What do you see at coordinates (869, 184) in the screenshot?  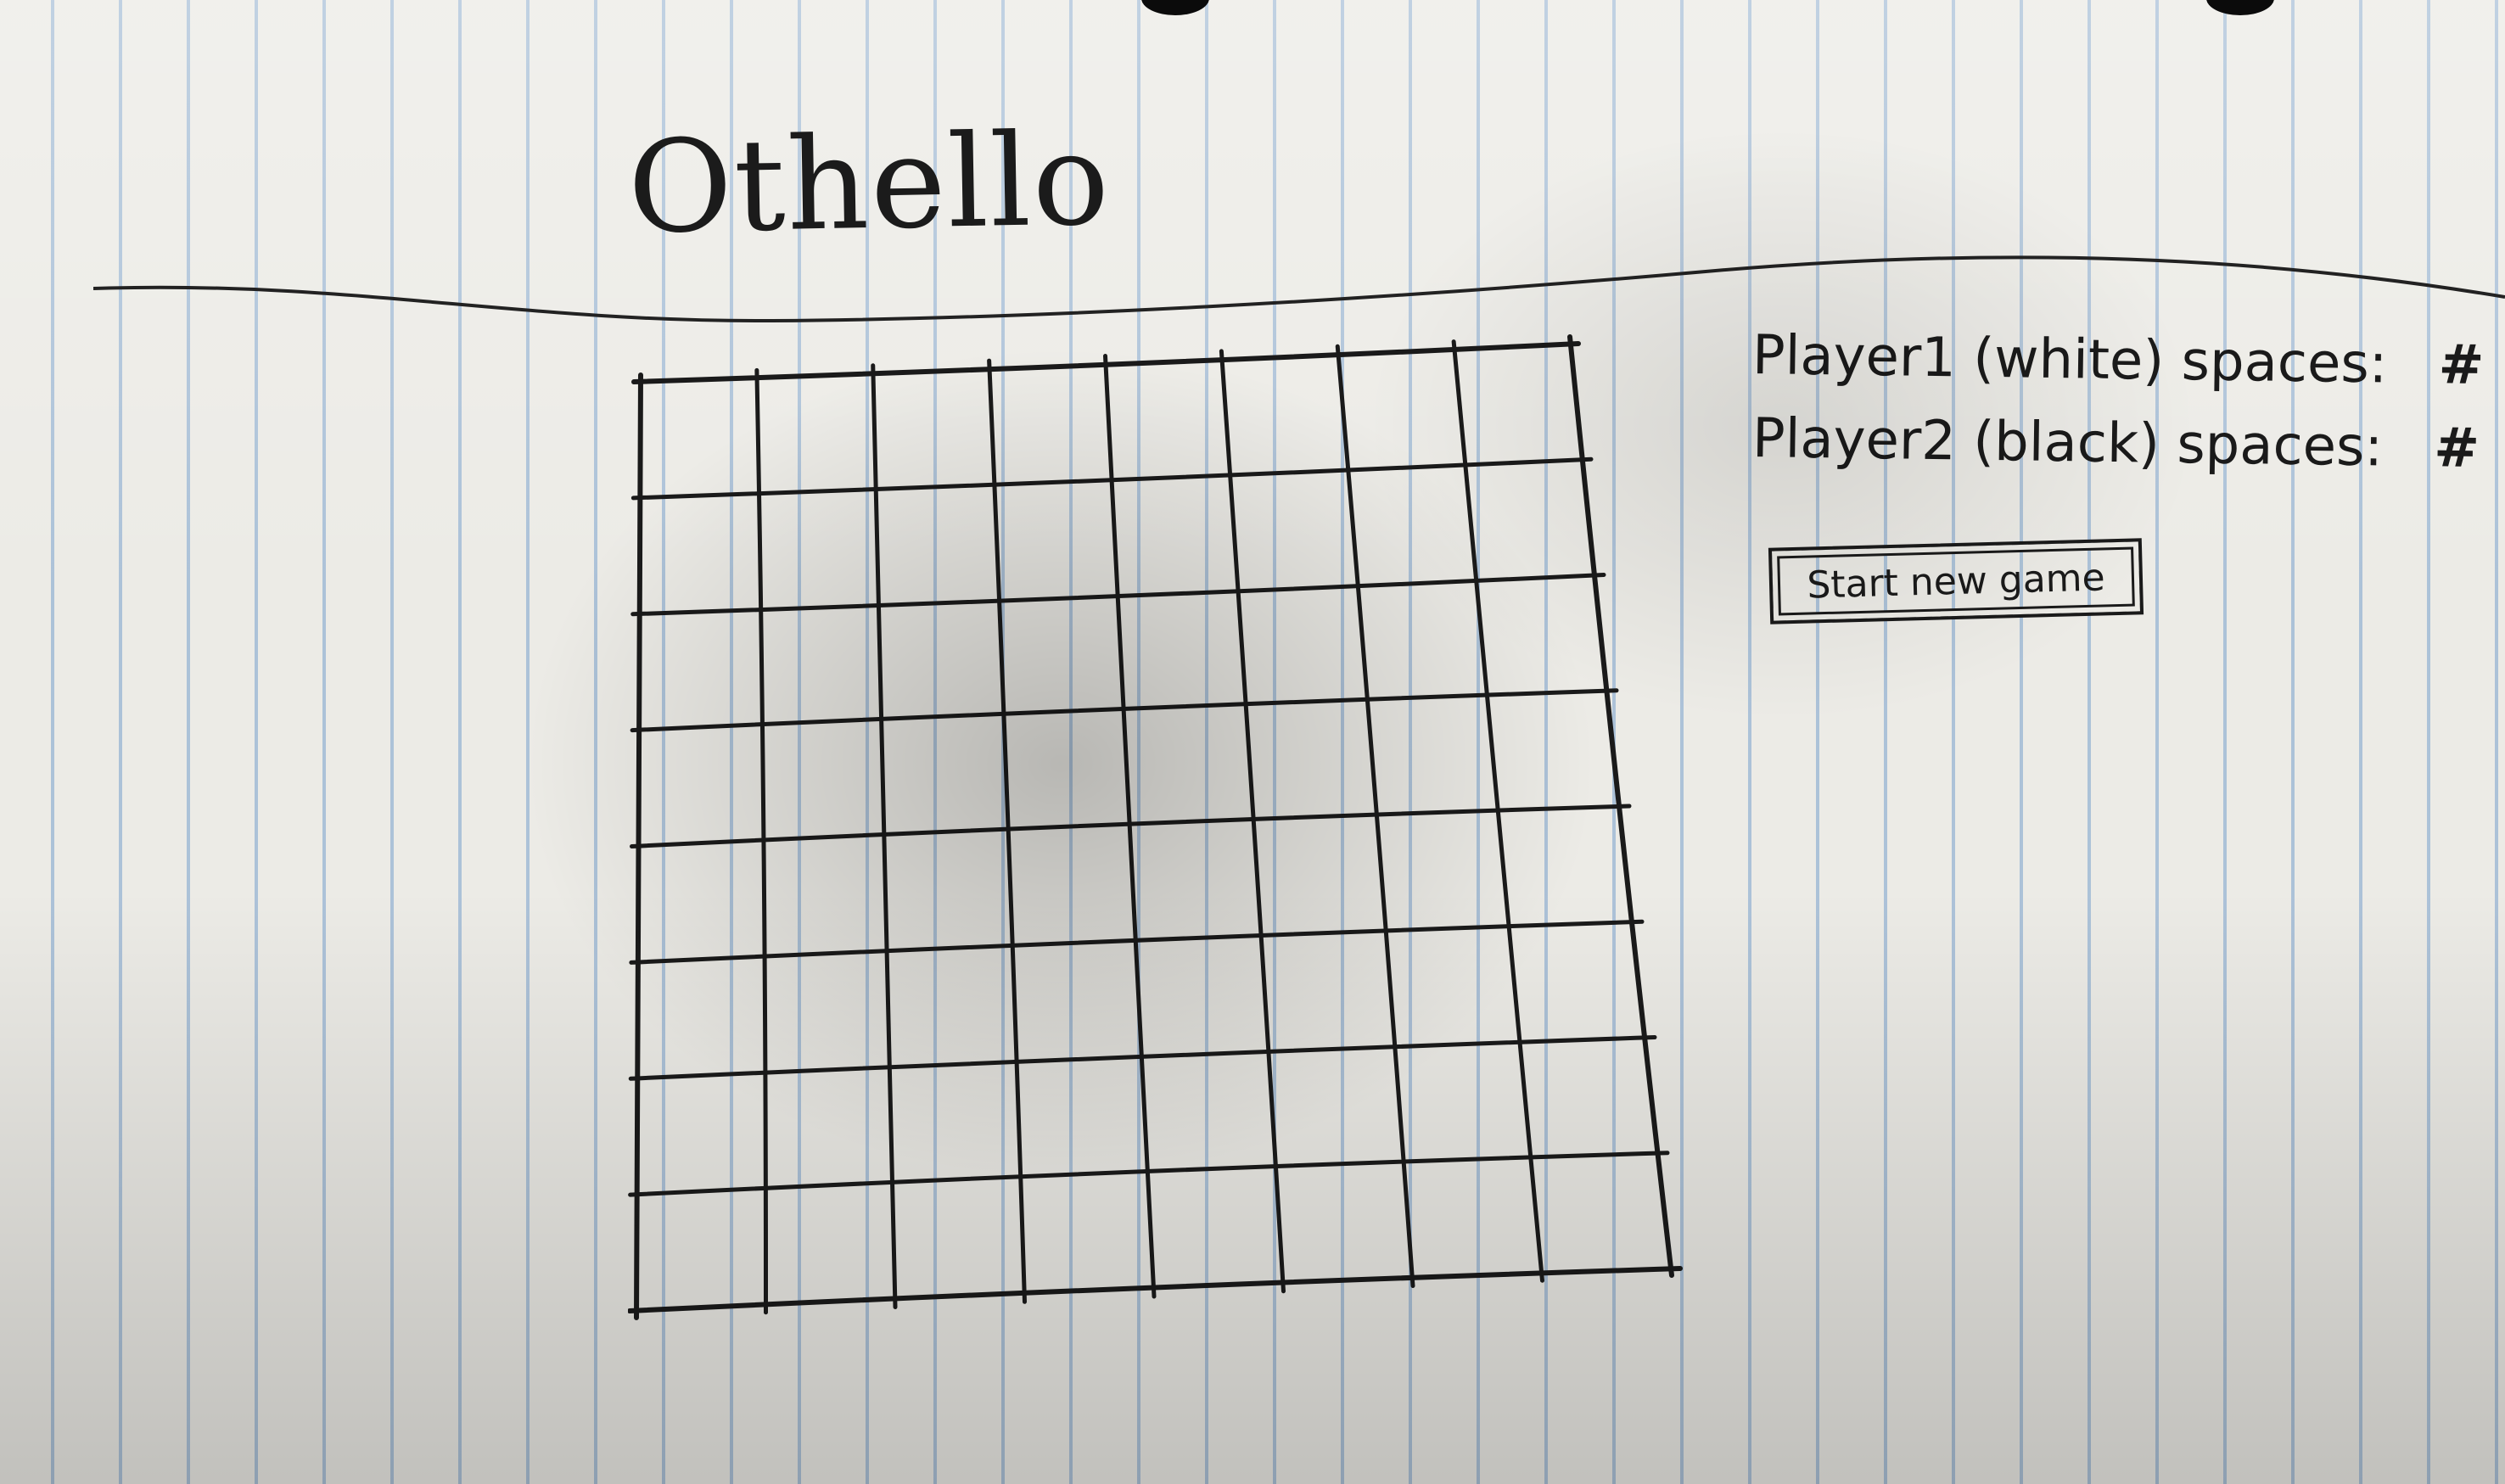 I see `page-title: Othello` at bounding box center [869, 184].